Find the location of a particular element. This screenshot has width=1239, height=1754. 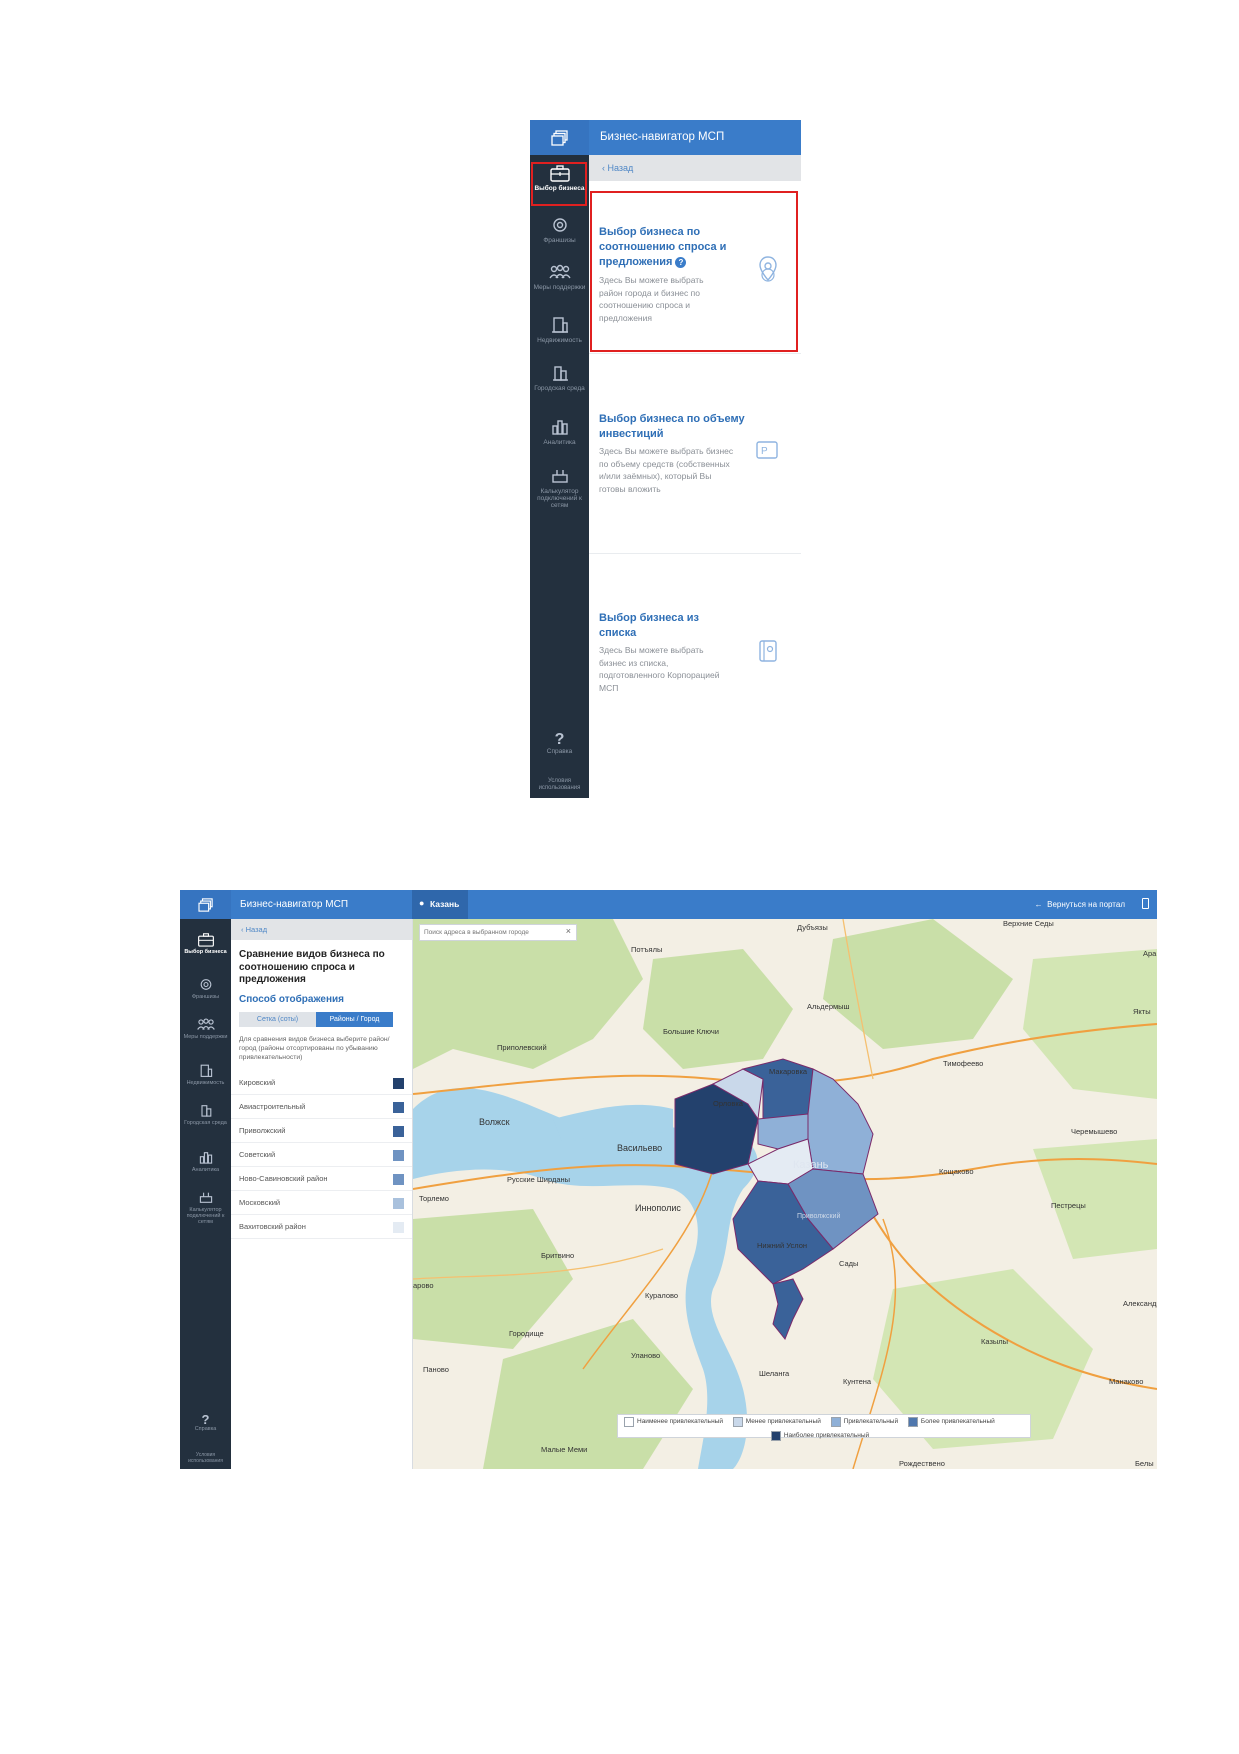

map-label: Дубъязы is located at coordinates (812, 927).